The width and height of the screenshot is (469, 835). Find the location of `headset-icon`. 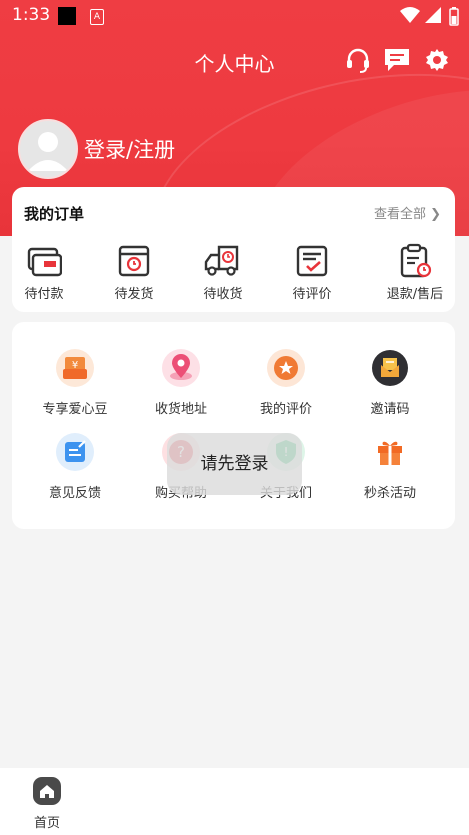

headset-icon is located at coordinates (358, 60).